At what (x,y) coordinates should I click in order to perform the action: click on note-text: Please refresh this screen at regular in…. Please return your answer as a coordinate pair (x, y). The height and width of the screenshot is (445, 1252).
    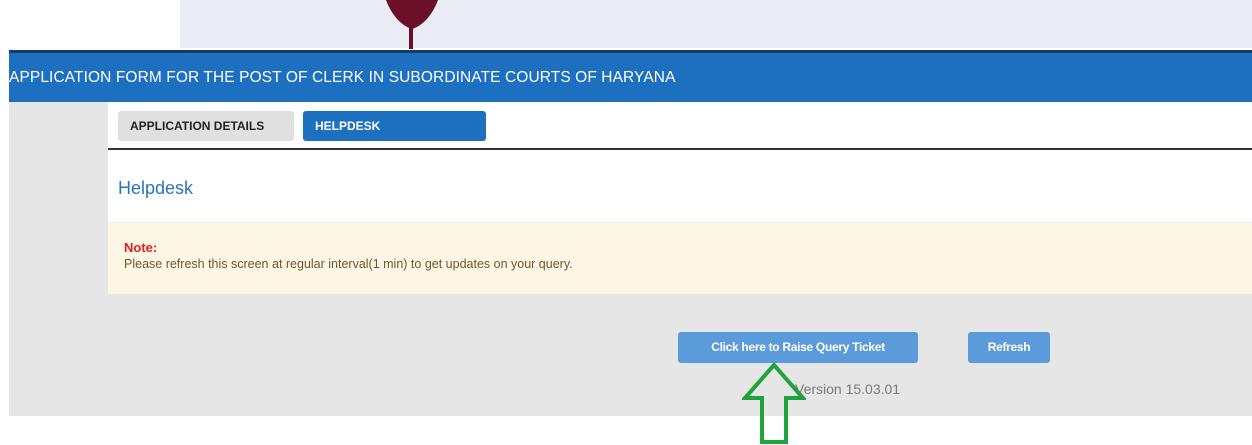
    Looking at the image, I should click on (348, 264).